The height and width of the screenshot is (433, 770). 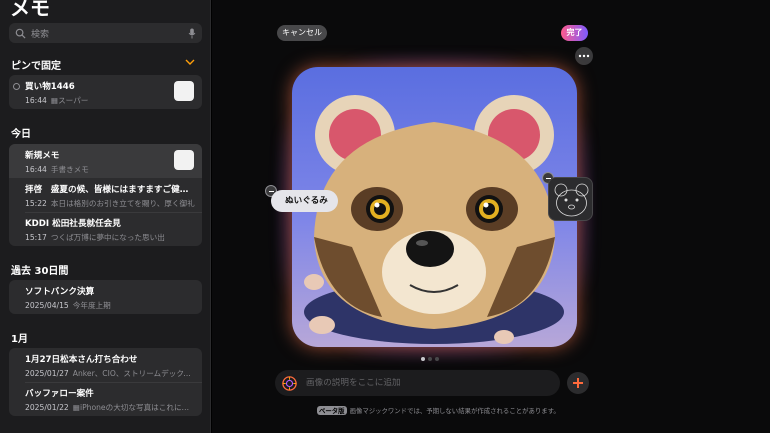 What do you see at coordinates (332, 410) in the screenshot?
I see `beta-badge: ベータ版` at bounding box center [332, 410].